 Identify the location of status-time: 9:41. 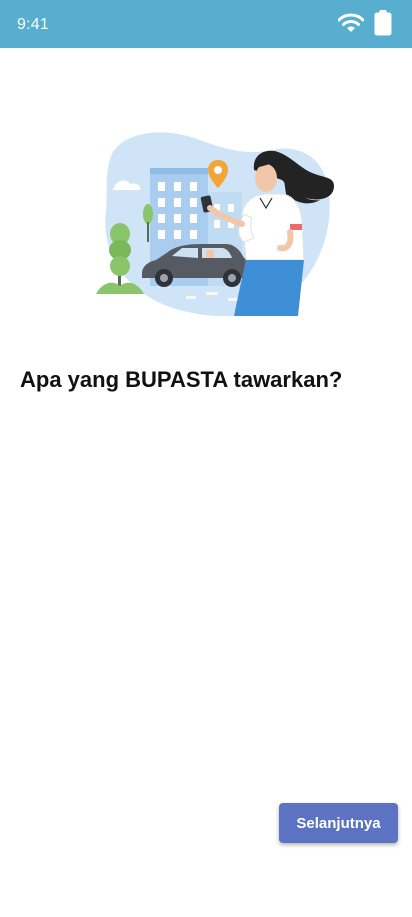
(33, 24).